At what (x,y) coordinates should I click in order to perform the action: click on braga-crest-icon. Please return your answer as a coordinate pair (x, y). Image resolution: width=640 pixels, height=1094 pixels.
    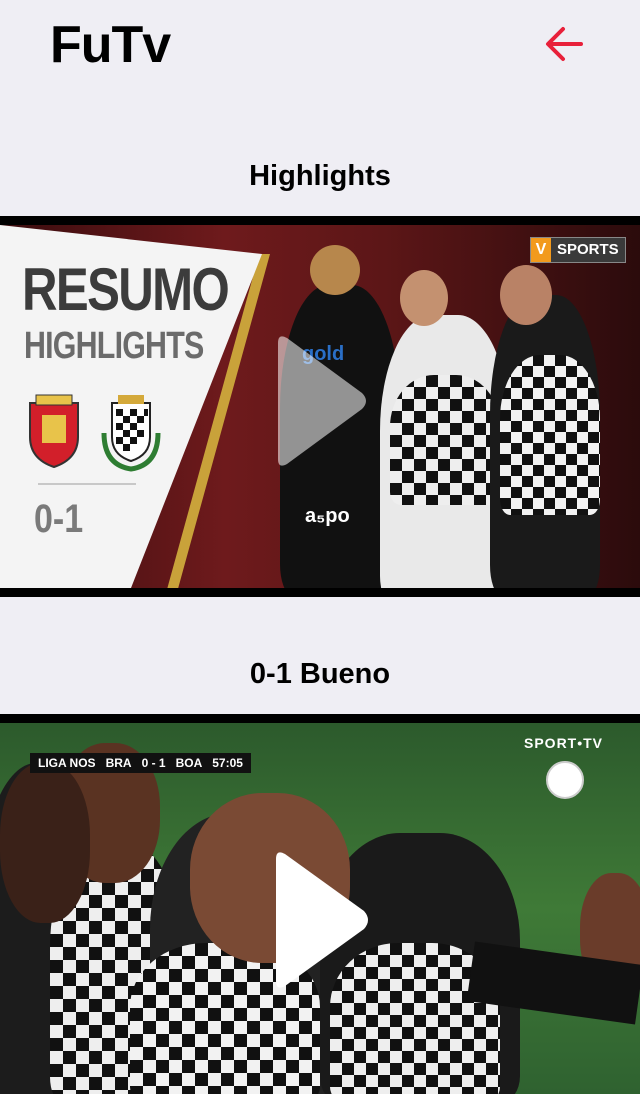
    Looking at the image, I should click on (54, 431).